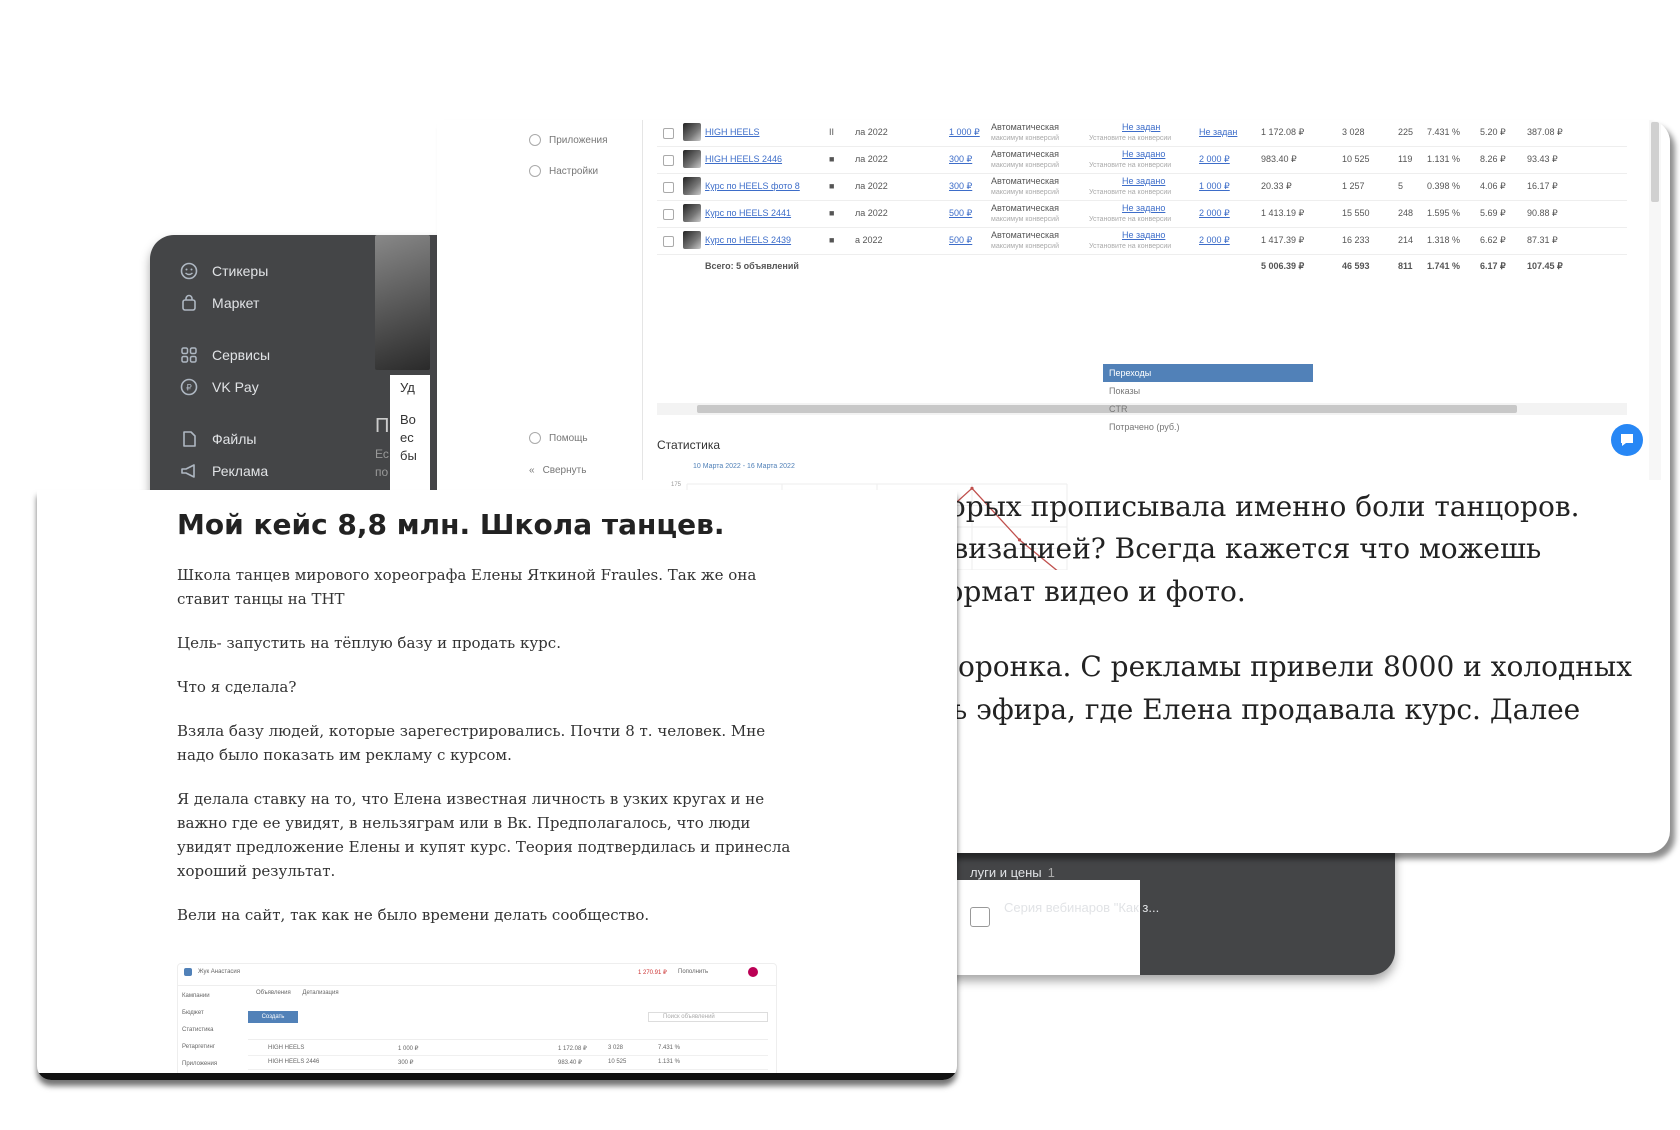  What do you see at coordinates (753, 972) in the screenshot?
I see `avatar` at bounding box center [753, 972].